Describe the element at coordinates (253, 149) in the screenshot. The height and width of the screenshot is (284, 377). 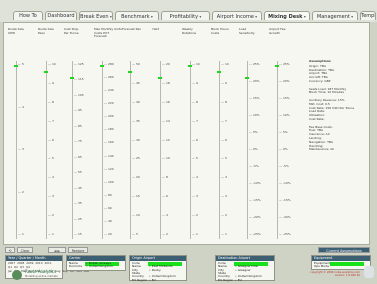
I see `slider-tick-label: — 0%` at that location.